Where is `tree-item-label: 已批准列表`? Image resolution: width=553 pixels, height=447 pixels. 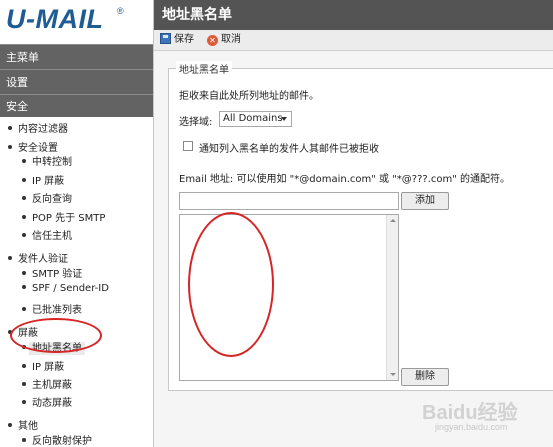
tree-item-label: 已批准列表 is located at coordinates (57, 310).